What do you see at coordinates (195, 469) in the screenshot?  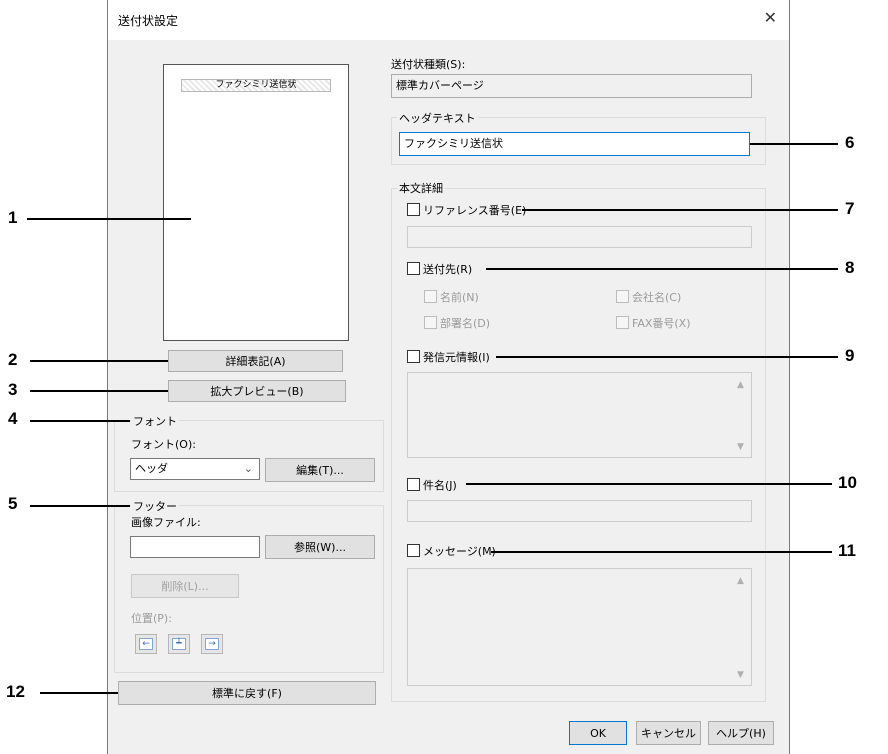 I see `font-dropdown: ヘッダ ⌄` at bounding box center [195, 469].